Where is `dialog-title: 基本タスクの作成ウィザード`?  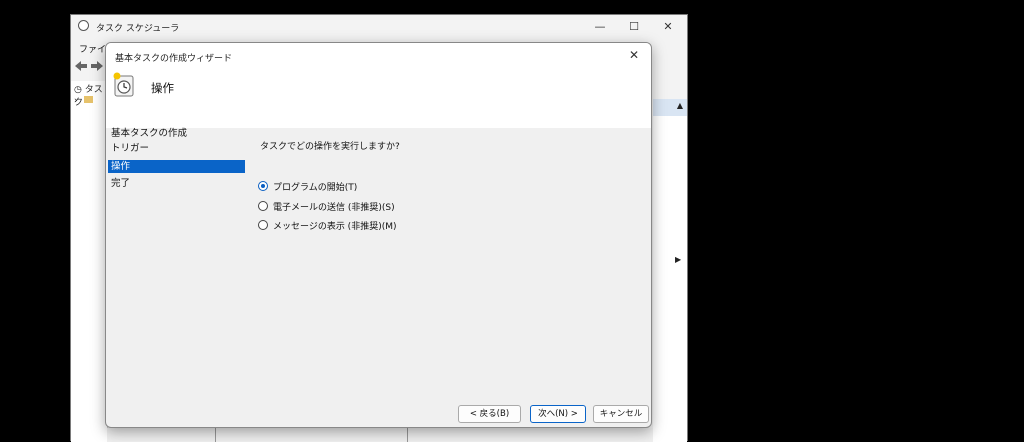
dialog-title: 基本タスクの作成ウィザード is located at coordinates (174, 59).